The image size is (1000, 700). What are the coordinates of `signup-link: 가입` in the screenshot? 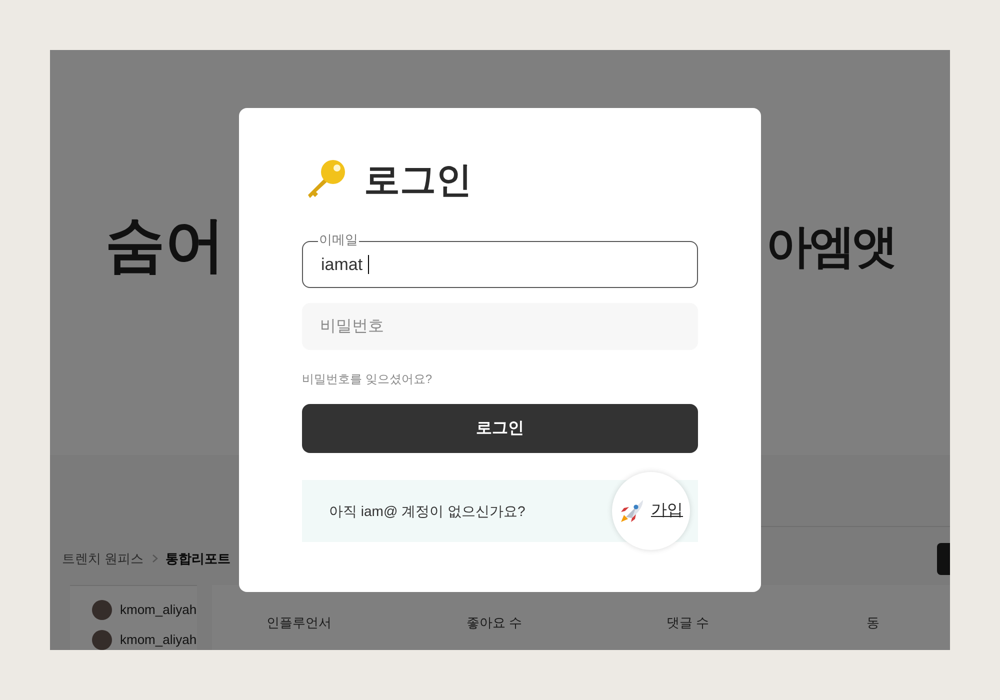 It's located at (667, 511).